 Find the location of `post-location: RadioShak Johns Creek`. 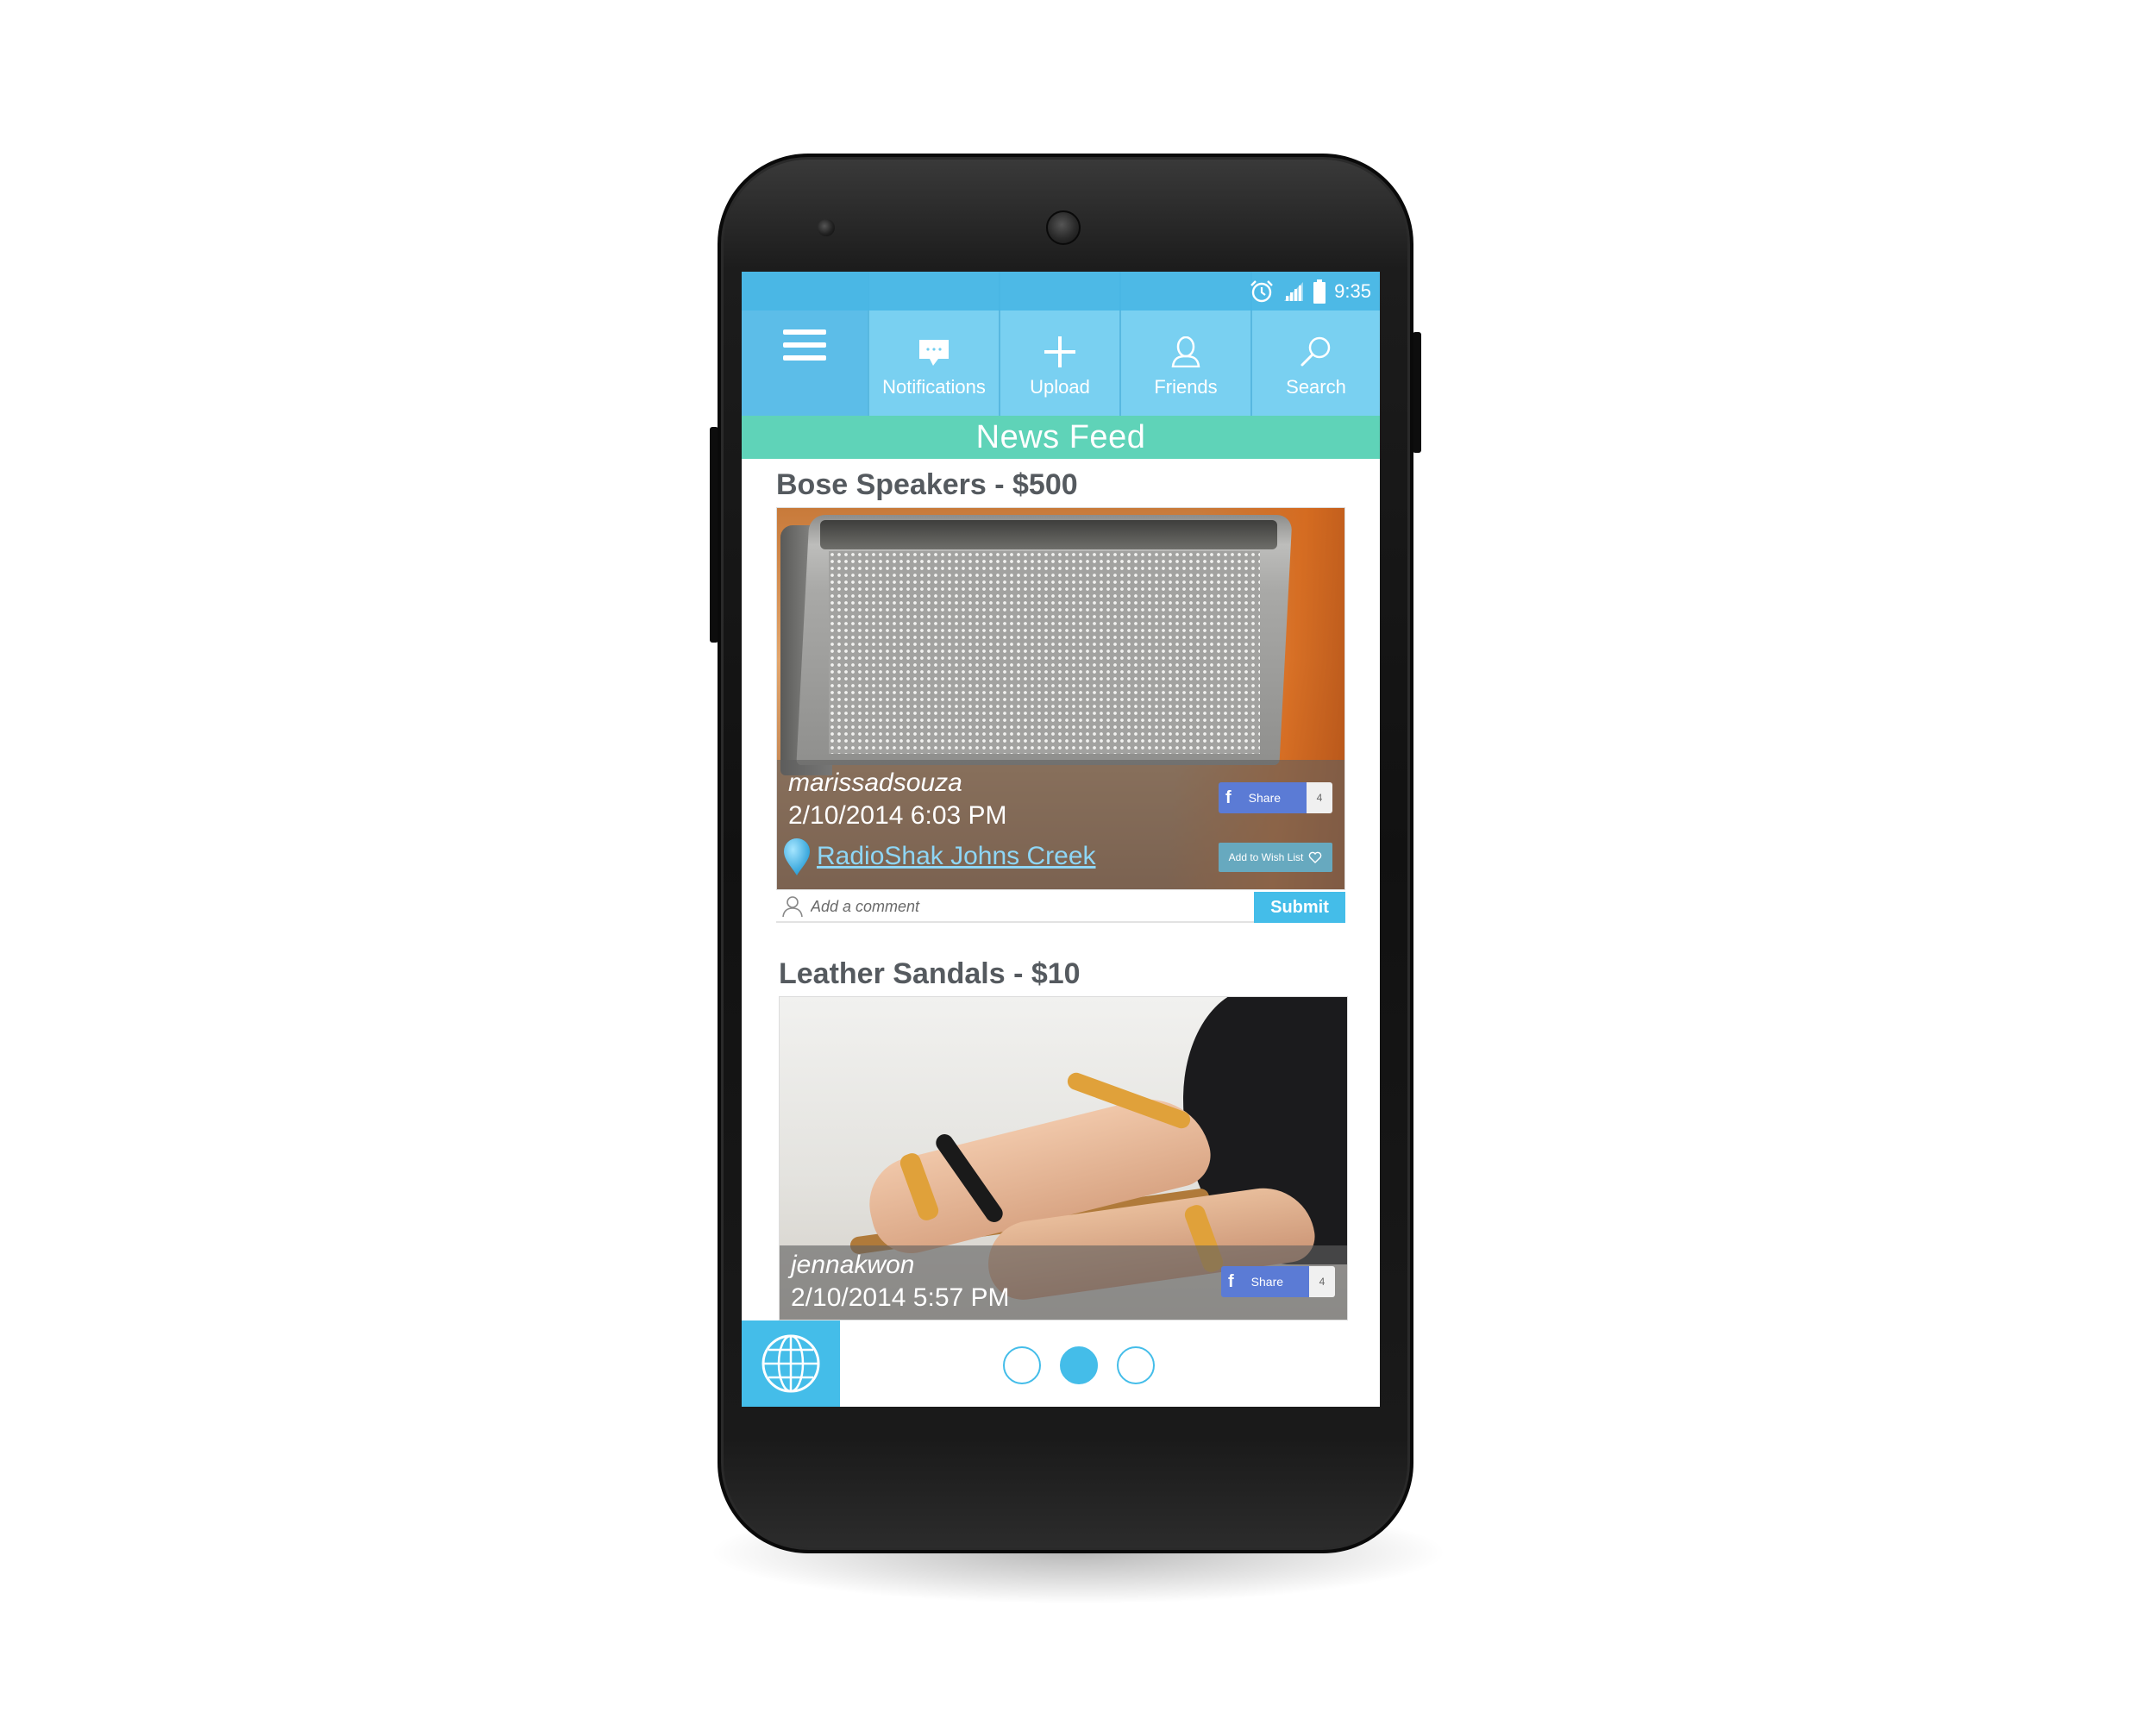

post-location: RadioShak Johns Creek is located at coordinates (939, 856).